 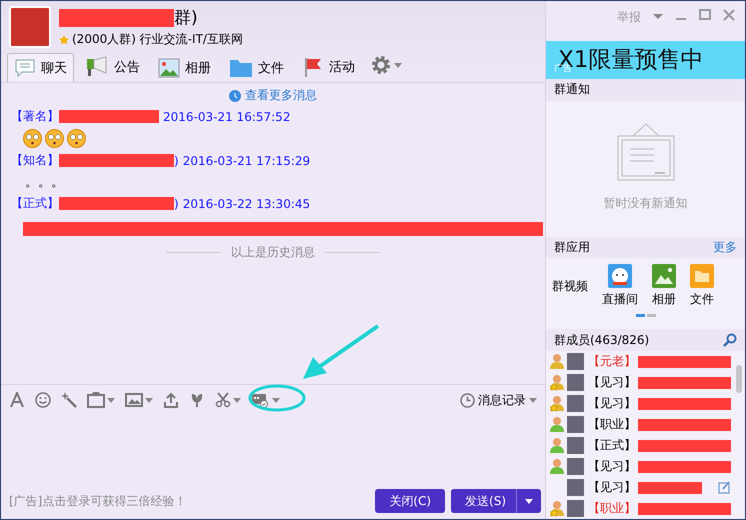 What do you see at coordinates (410, 501) in the screenshot?
I see `close-button: 关闭(C)` at bounding box center [410, 501].